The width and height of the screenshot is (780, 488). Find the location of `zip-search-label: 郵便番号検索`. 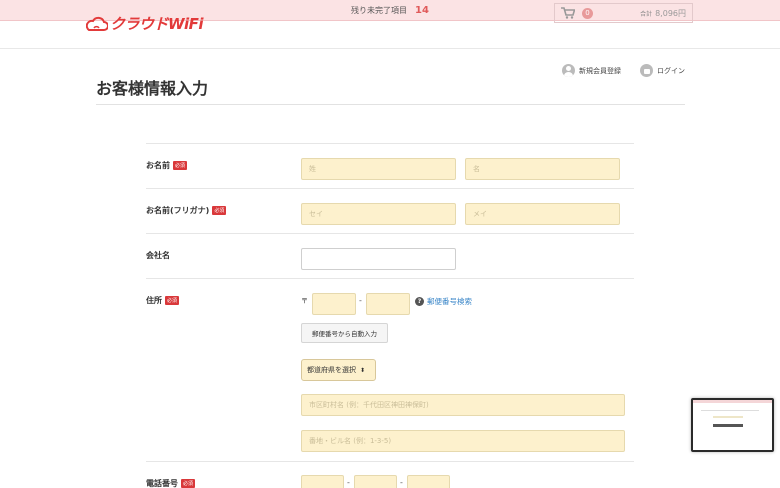

zip-search-label: 郵便番号検索 is located at coordinates (449, 301).